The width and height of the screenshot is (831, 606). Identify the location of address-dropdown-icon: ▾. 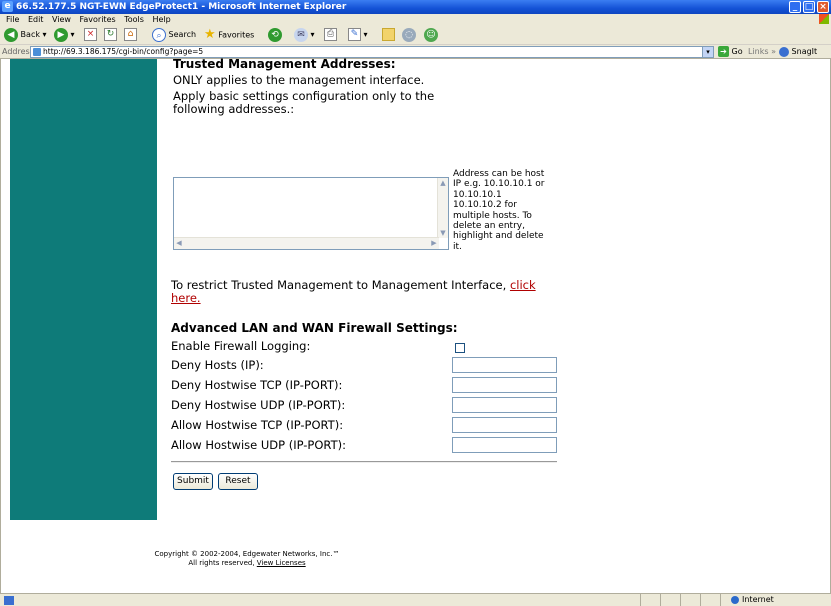
(708, 52).